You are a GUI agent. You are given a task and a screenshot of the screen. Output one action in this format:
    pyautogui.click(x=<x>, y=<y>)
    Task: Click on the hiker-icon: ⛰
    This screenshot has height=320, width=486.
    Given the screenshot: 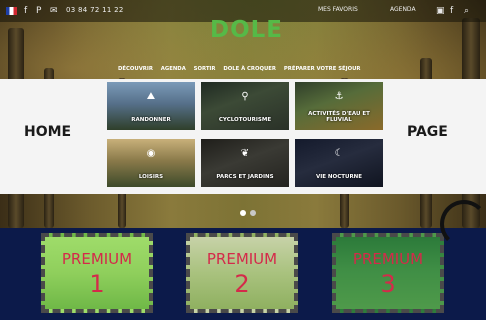 What is the action you would take?
    pyautogui.click(x=151, y=96)
    